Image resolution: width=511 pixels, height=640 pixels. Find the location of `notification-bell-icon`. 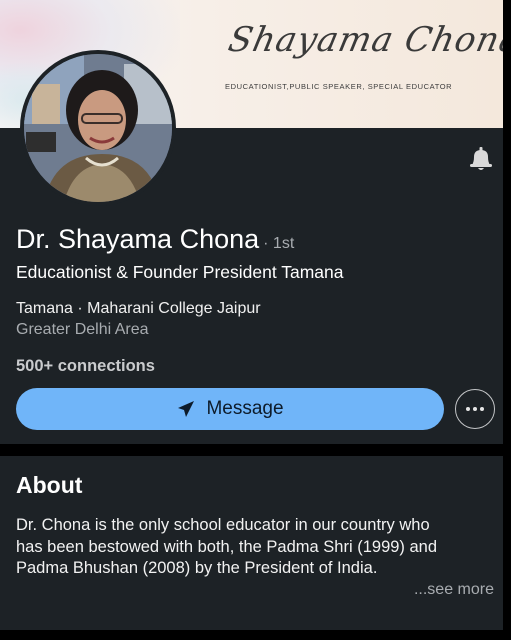

notification-bell-icon is located at coordinates (481, 159).